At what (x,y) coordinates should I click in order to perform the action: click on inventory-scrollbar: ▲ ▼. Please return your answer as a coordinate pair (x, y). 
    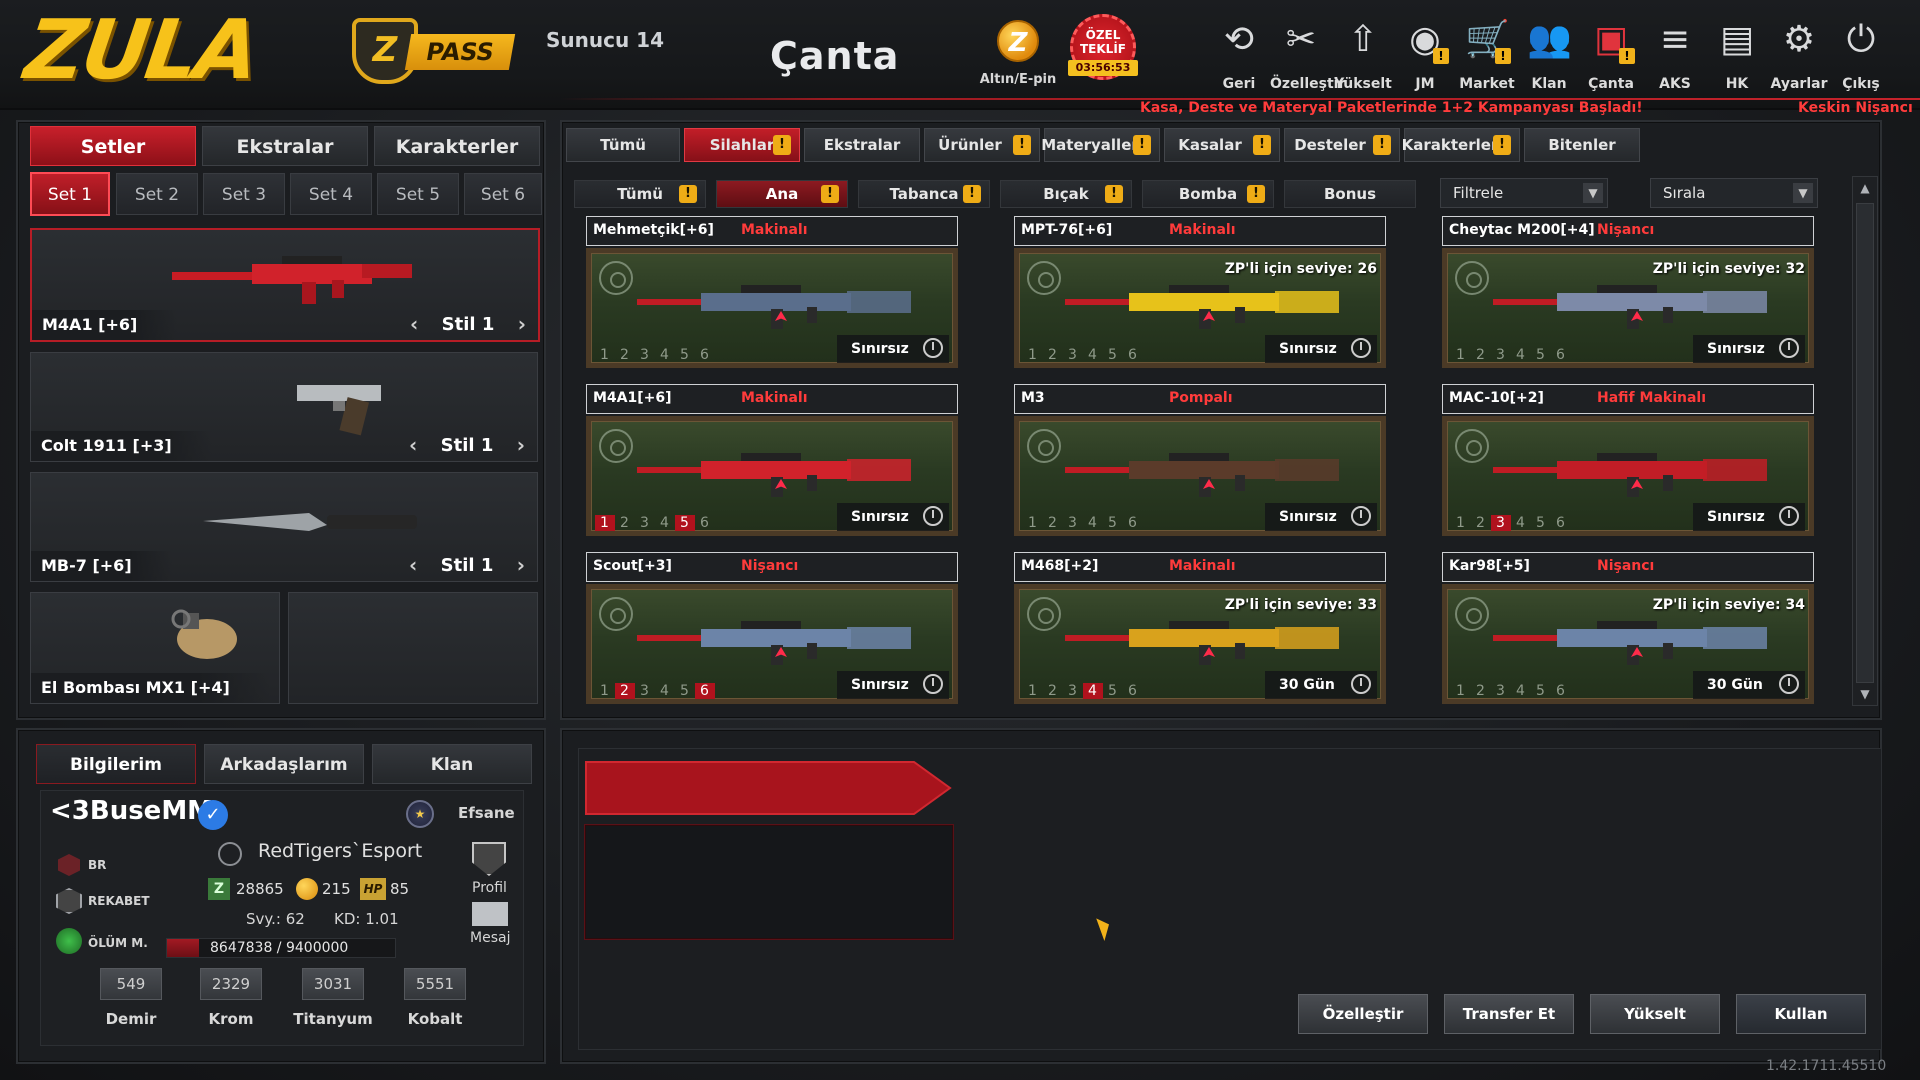
    Looking at the image, I should click on (1865, 441).